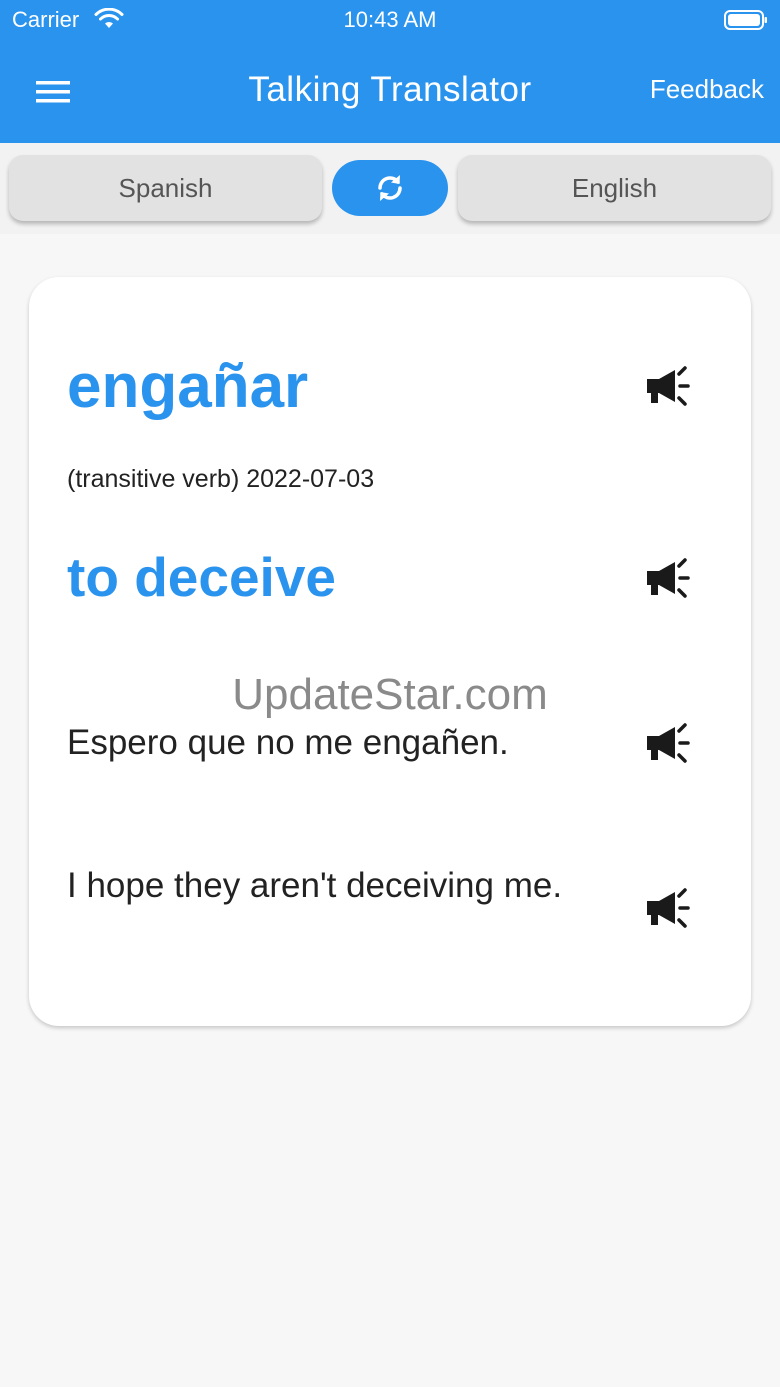 The image size is (780, 1387). Describe the element at coordinates (165, 188) in the screenshot. I see `source-language-button: Spanish` at that location.